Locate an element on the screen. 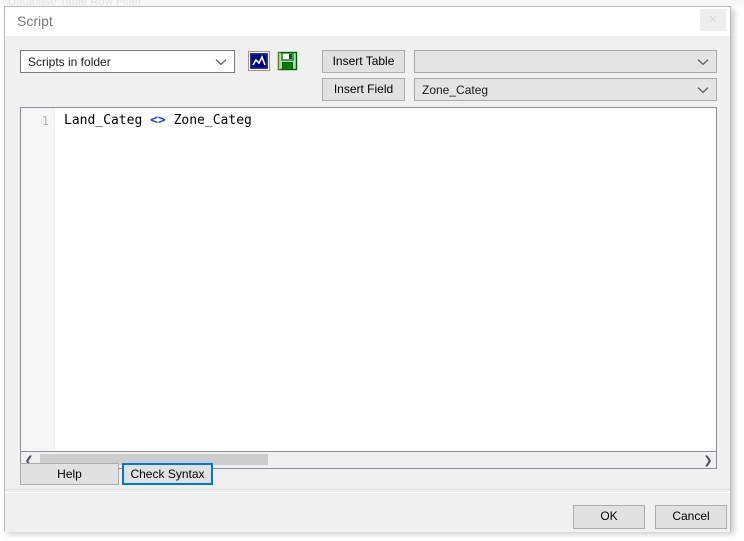 Image resolution: width=744 pixels, height=541 pixels. dialog-titlebar: Script ✕ is located at coordinates (367, 21).